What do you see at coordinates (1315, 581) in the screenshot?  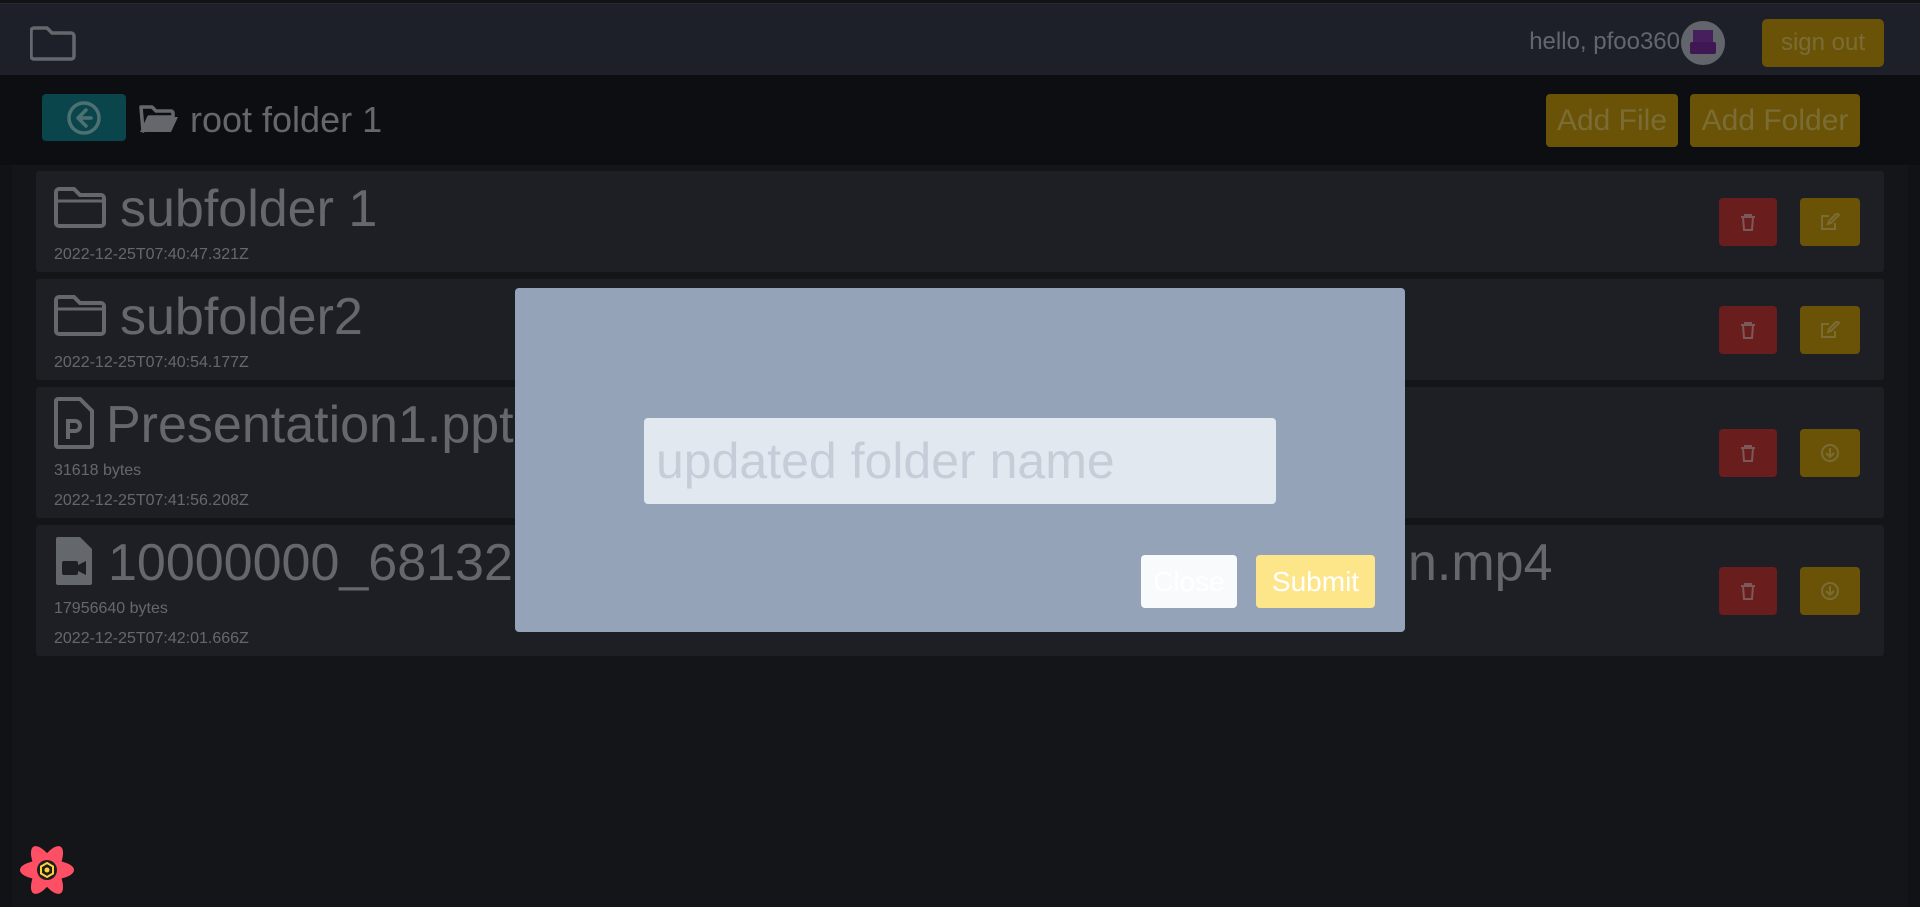 I see `submit-button: Submit` at bounding box center [1315, 581].